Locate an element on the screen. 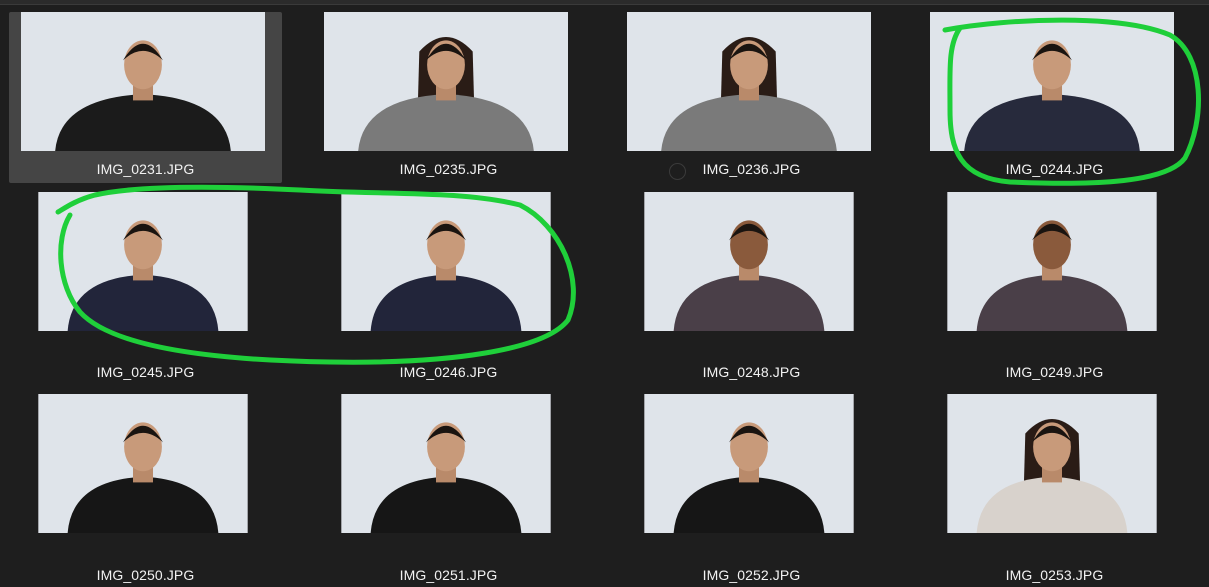 The height and width of the screenshot is (587, 1209). file-tile: IMG_0246.JPG is located at coordinates (448, 285).